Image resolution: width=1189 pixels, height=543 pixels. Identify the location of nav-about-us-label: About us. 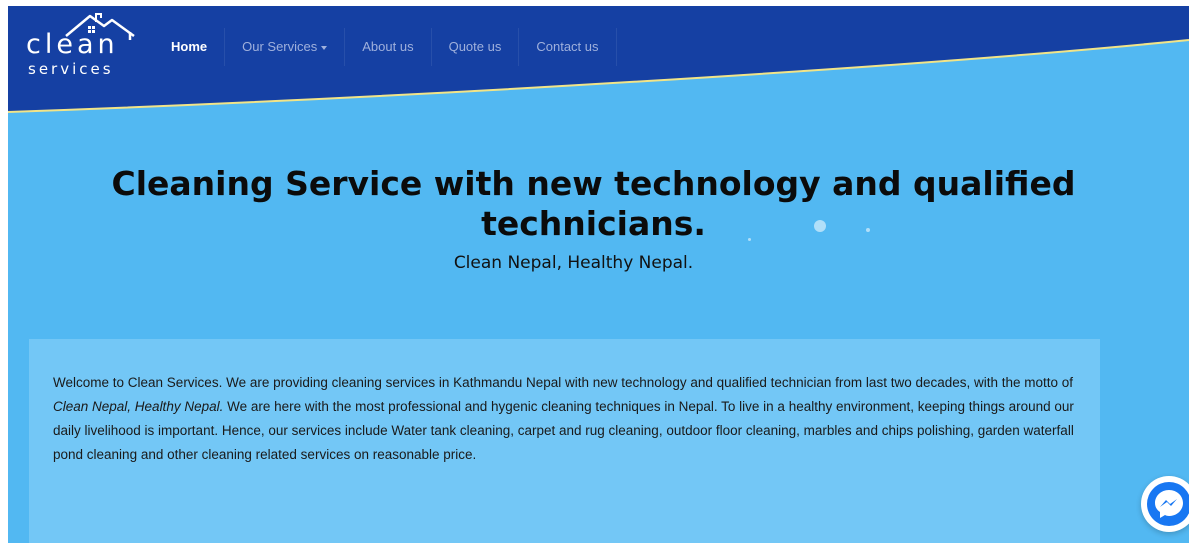
(388, 46).